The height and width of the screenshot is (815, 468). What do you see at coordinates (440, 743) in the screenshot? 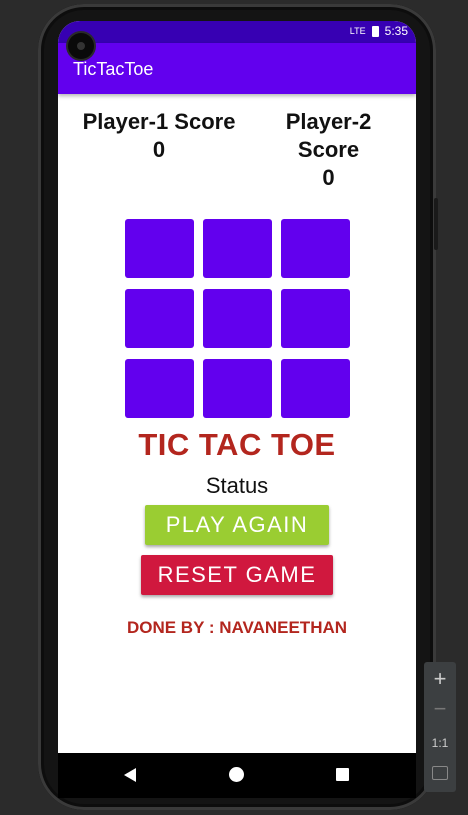
I see `zoom-ratio-button: 1:1` at bounding box center [440, 743].